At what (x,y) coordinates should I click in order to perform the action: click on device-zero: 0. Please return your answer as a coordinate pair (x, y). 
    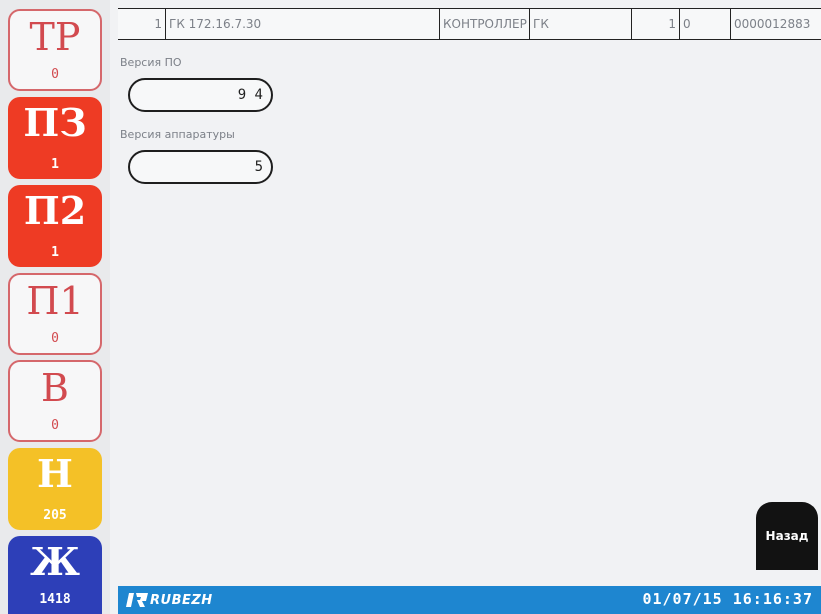
    Looking at the image, I should click on (704, 24).